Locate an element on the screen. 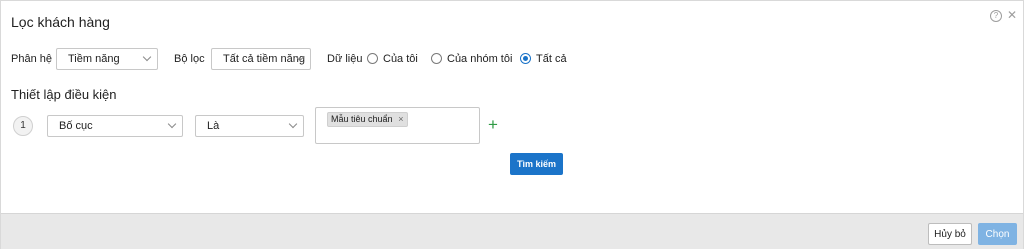  subsystem-value: Tiềm năng is located at coordinates (94, 59).